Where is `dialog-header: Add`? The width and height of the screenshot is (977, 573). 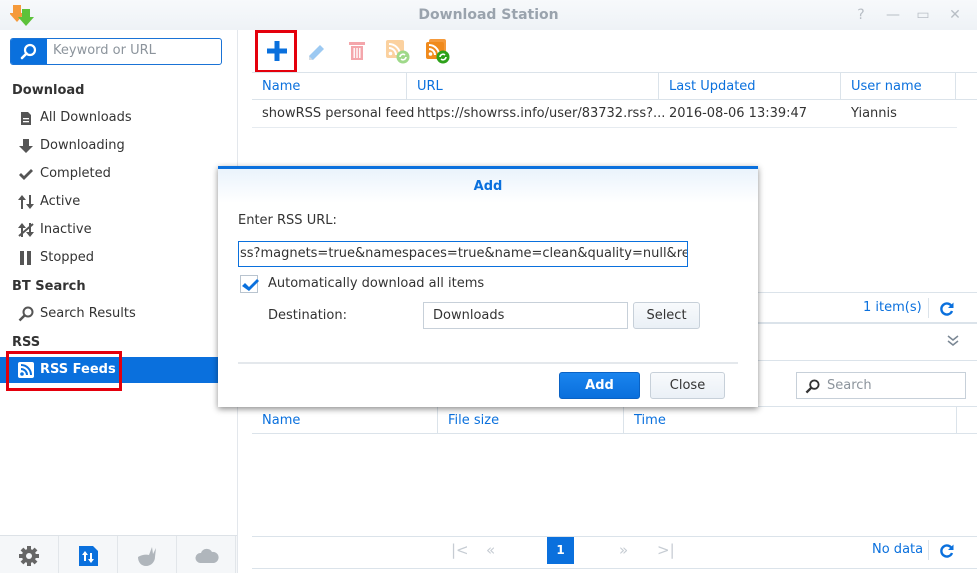
dialog-header: Add is located at coordinates (488, 186).